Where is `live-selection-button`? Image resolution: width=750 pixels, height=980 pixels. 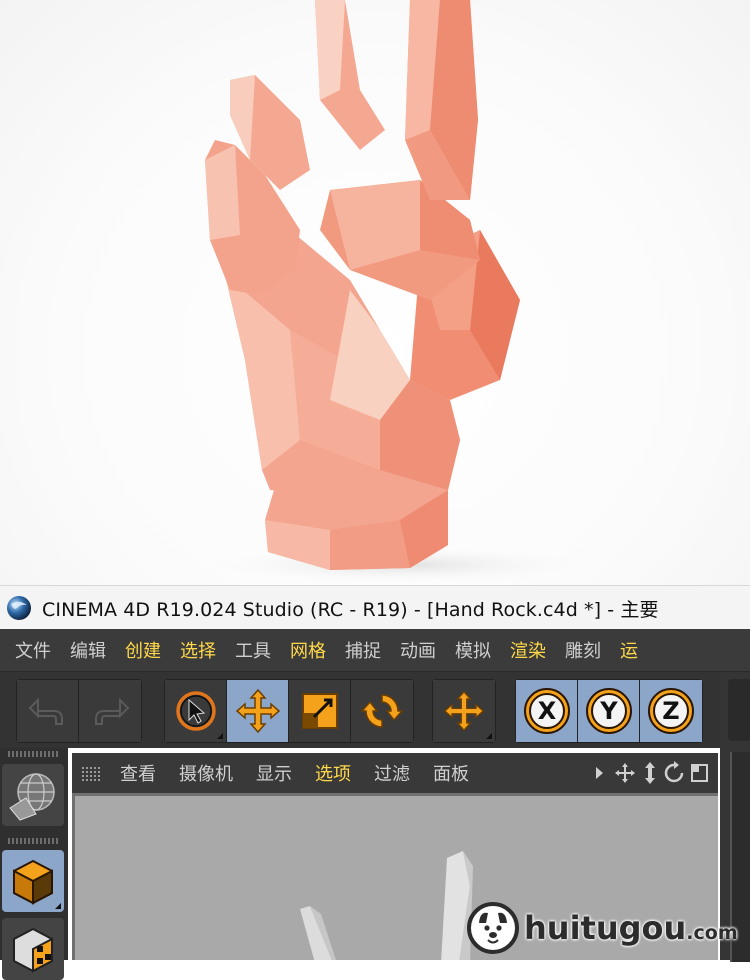
live-selection-button is located at coordinates (196, 711).